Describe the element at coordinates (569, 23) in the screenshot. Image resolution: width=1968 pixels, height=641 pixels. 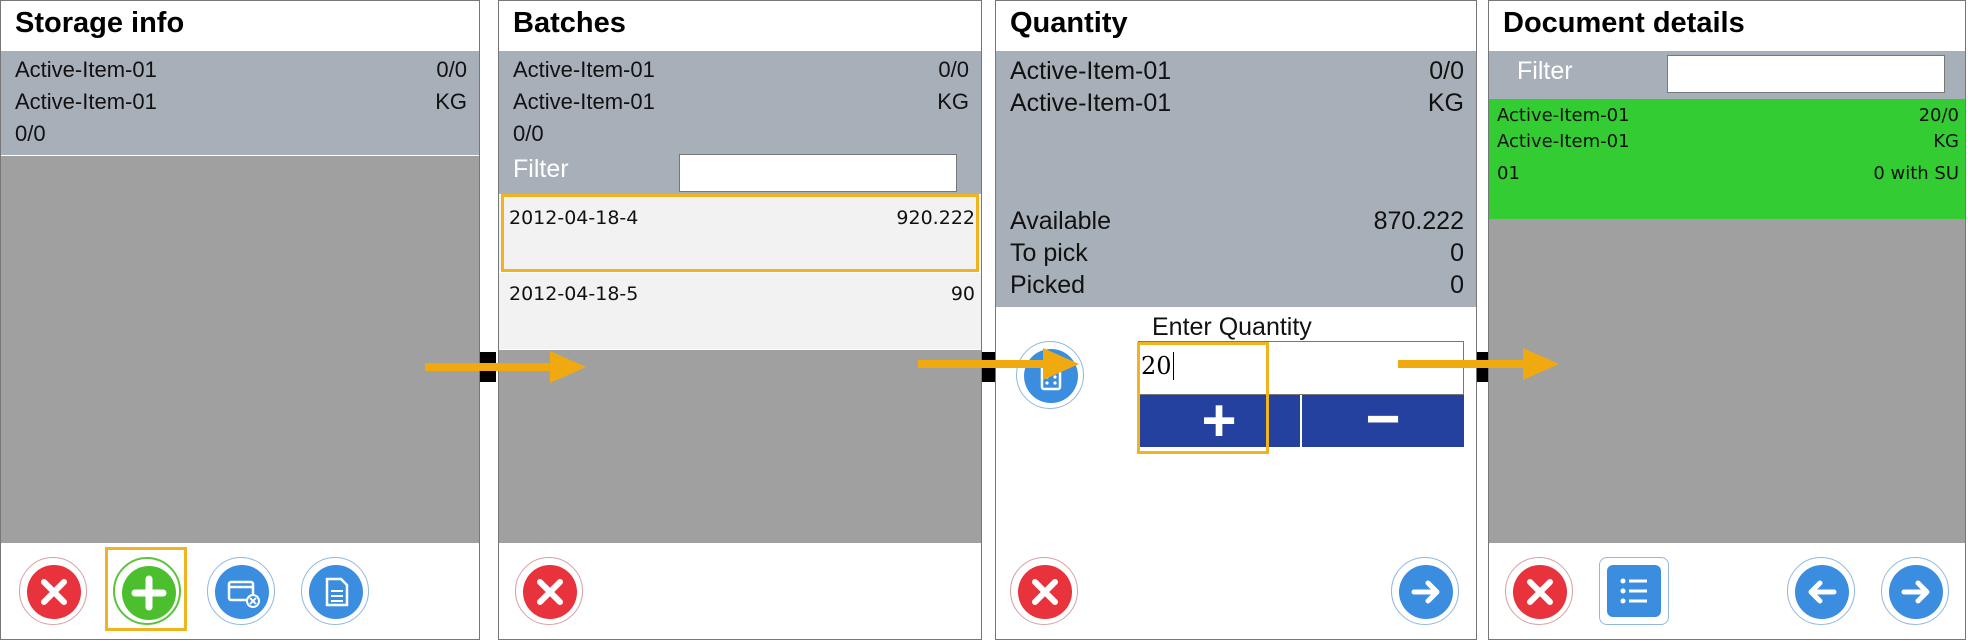
I see `page-title: Batches` at that location.